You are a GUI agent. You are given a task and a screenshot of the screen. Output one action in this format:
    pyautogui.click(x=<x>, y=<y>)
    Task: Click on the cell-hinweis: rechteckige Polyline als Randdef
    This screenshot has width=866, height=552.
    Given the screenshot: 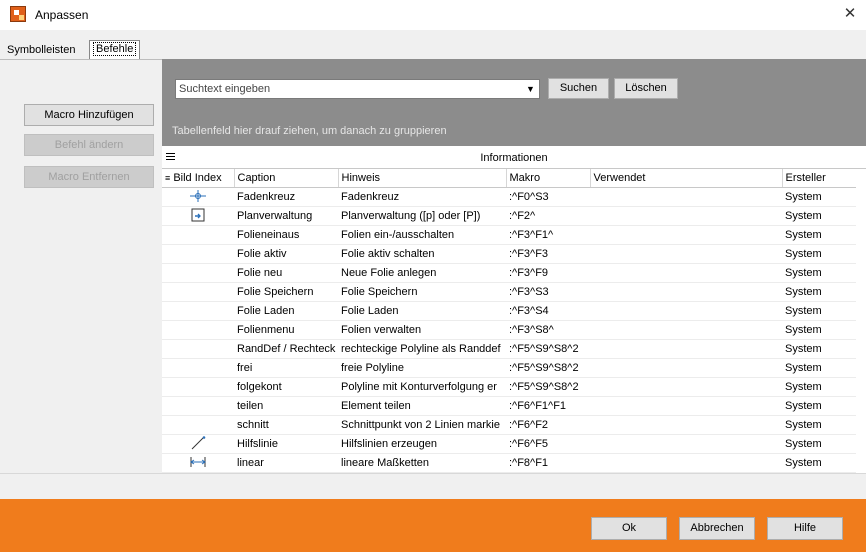 What is the action you would take?
    pyautogui.click(x=422, y=349)
    